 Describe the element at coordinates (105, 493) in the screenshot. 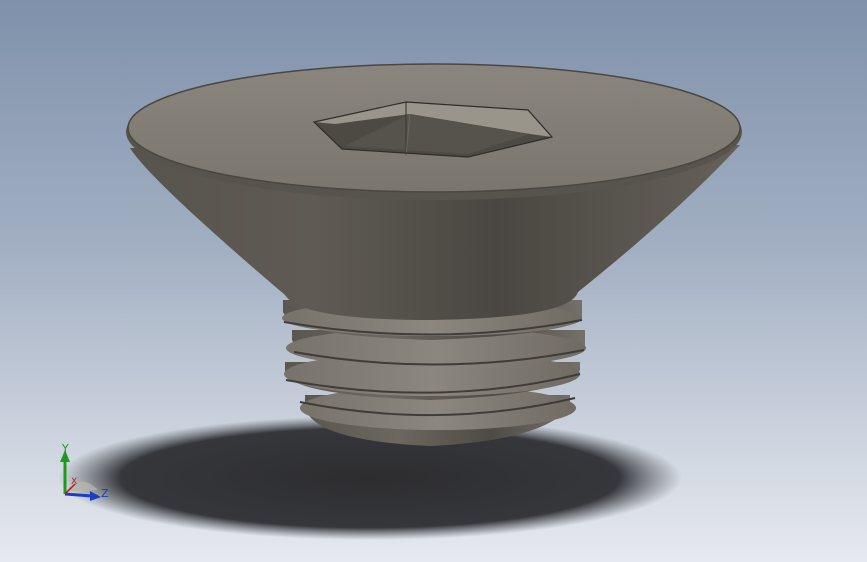

I see `z-axis-label: Z` at that location.